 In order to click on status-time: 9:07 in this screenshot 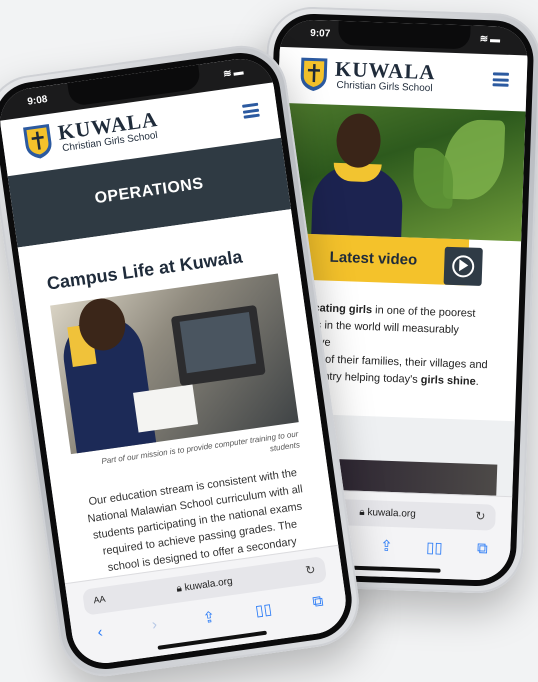, I will do `click(320, 33)`.